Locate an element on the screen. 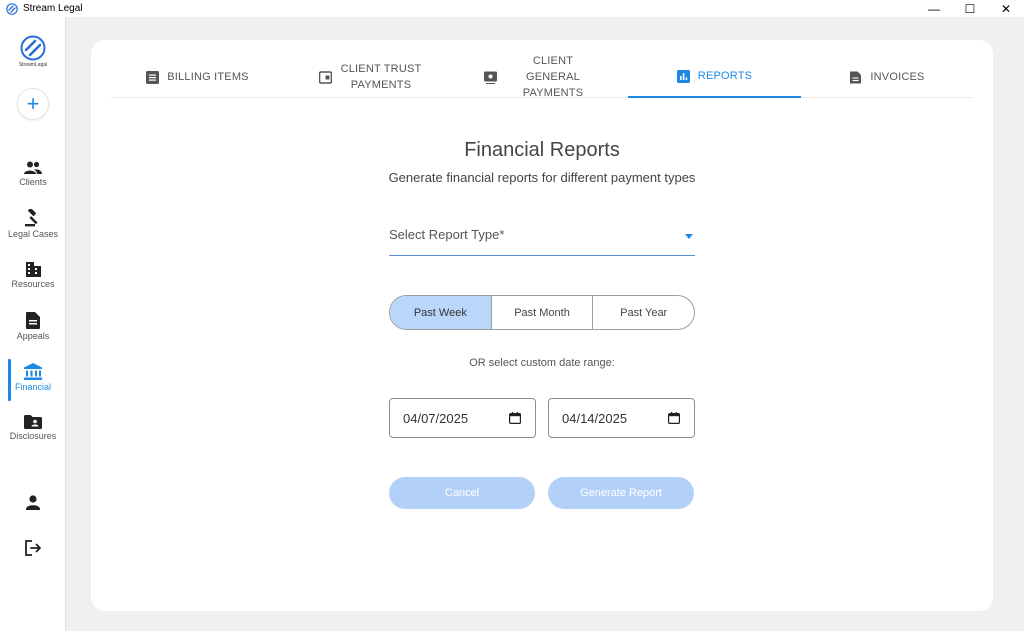  sidebar-item-appeals: Appeals is located at coordinates (33, 334).